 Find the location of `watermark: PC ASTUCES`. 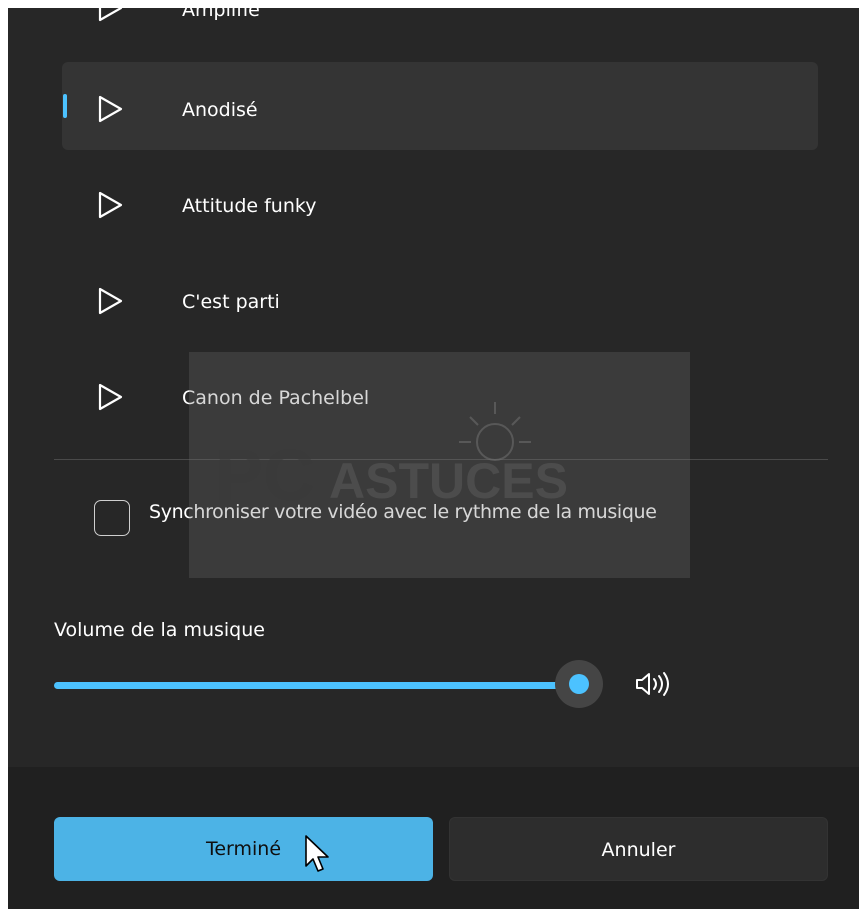

watermark: PC ASTUCES is located at coordinates (439, 465).